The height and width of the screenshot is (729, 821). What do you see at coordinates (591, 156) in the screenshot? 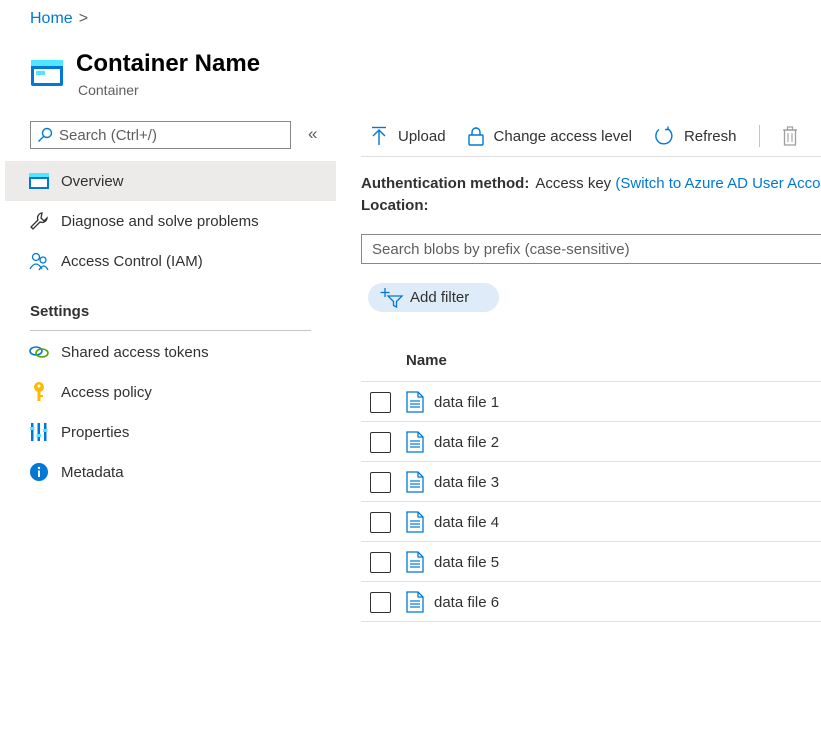
I see `toolbar-divider` at bounding box center [591, 156].